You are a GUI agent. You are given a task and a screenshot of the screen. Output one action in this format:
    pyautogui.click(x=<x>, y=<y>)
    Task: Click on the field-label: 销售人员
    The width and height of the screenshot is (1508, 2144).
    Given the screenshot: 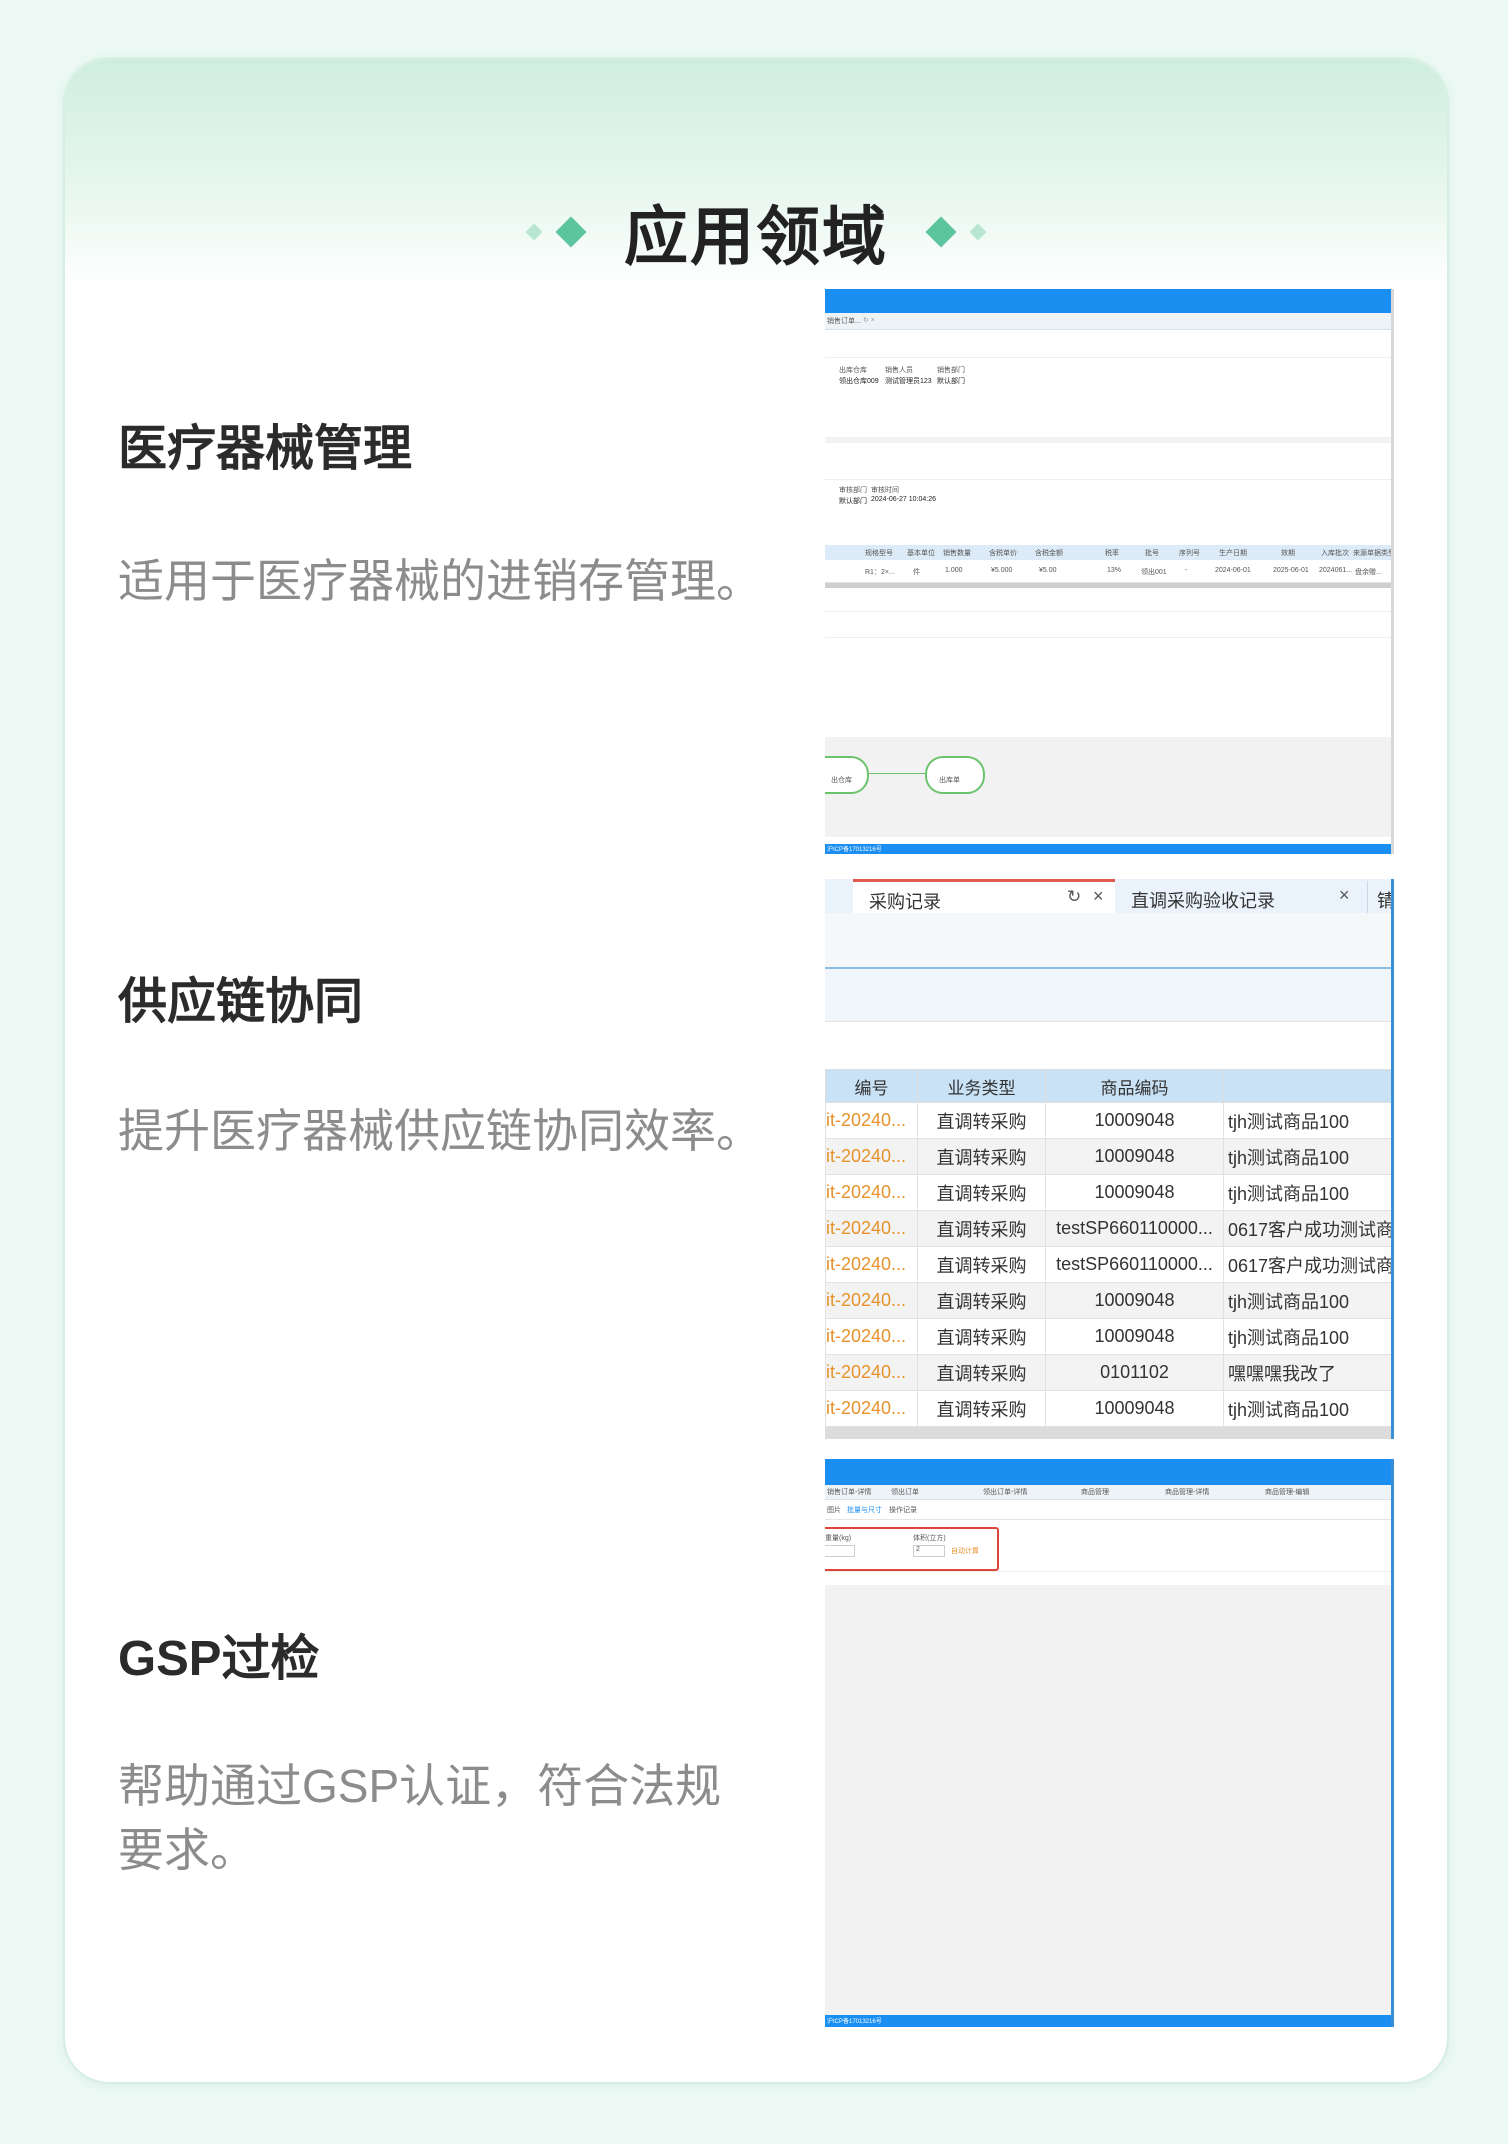 What is the action you would take?
    pyautogui.click(x=899, y=370)
    